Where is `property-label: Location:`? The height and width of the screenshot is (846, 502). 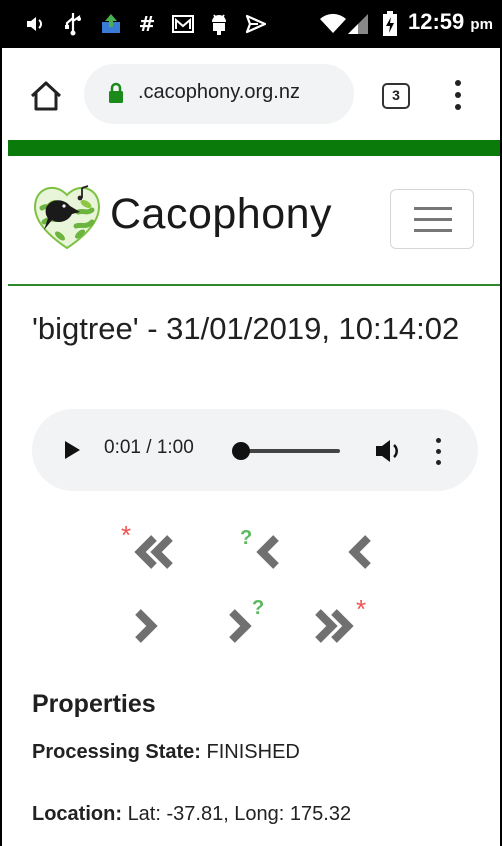
property-label: Location: is located at coordinates (77, 814).